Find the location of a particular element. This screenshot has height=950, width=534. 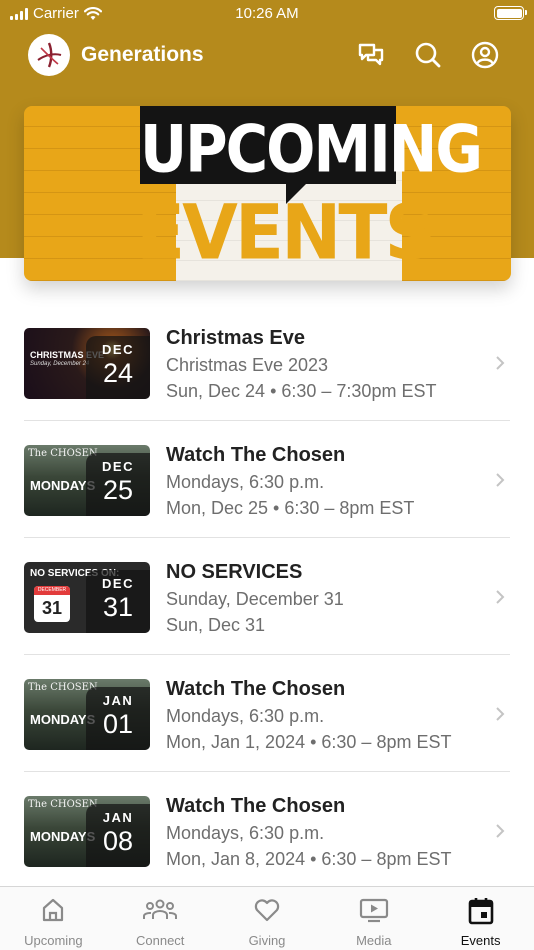

event-datetime: Mon, Jan 8, 2024 • 6:30 – 8pm EST is located at coordinates (309, 859).